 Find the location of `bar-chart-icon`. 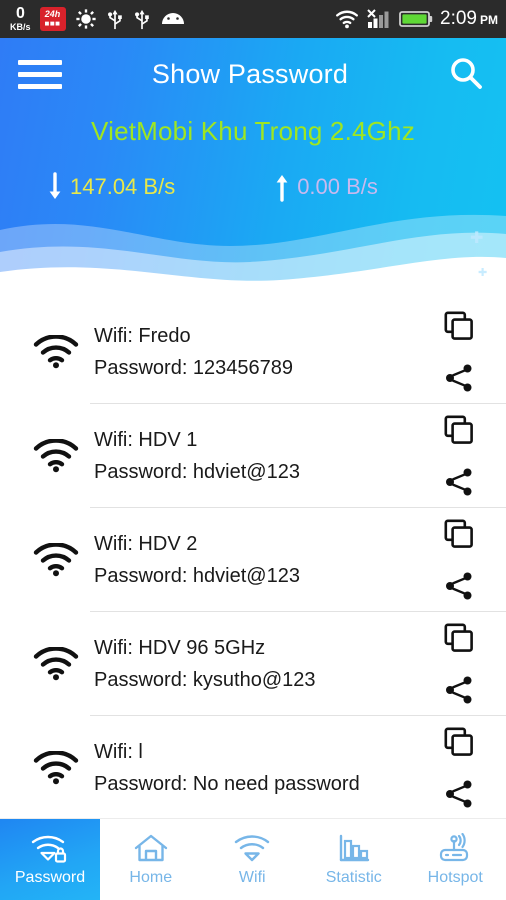

bar-chart-icon is located at coordinates (354, 847).